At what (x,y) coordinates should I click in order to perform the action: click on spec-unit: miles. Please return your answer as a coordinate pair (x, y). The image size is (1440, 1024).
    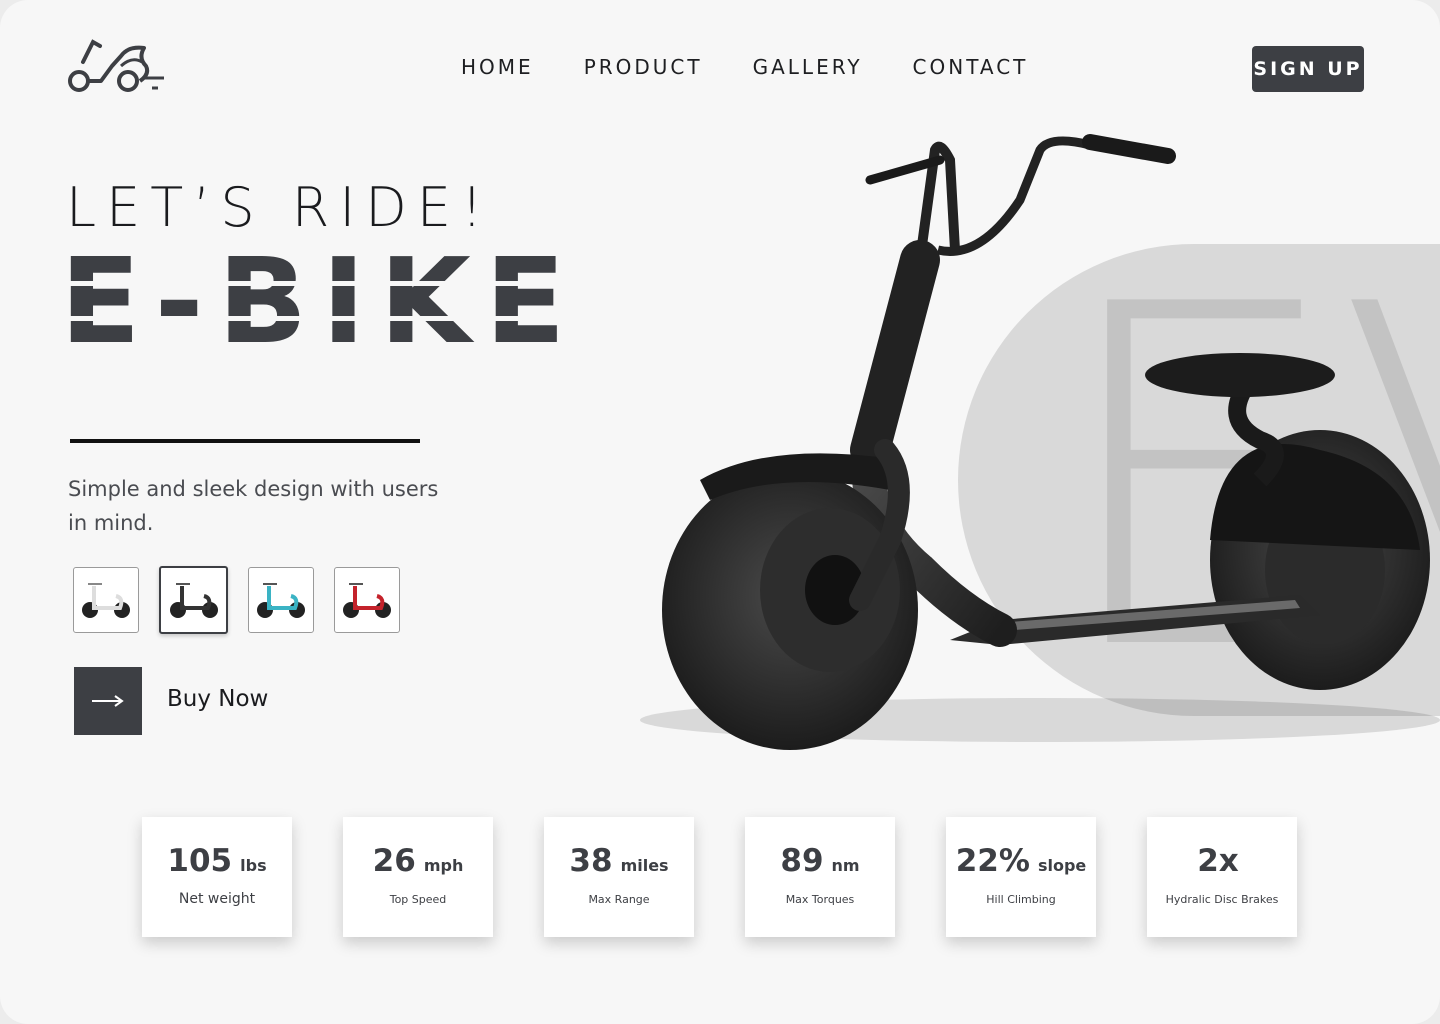
    Looking at the image, I should click on (644, 865).